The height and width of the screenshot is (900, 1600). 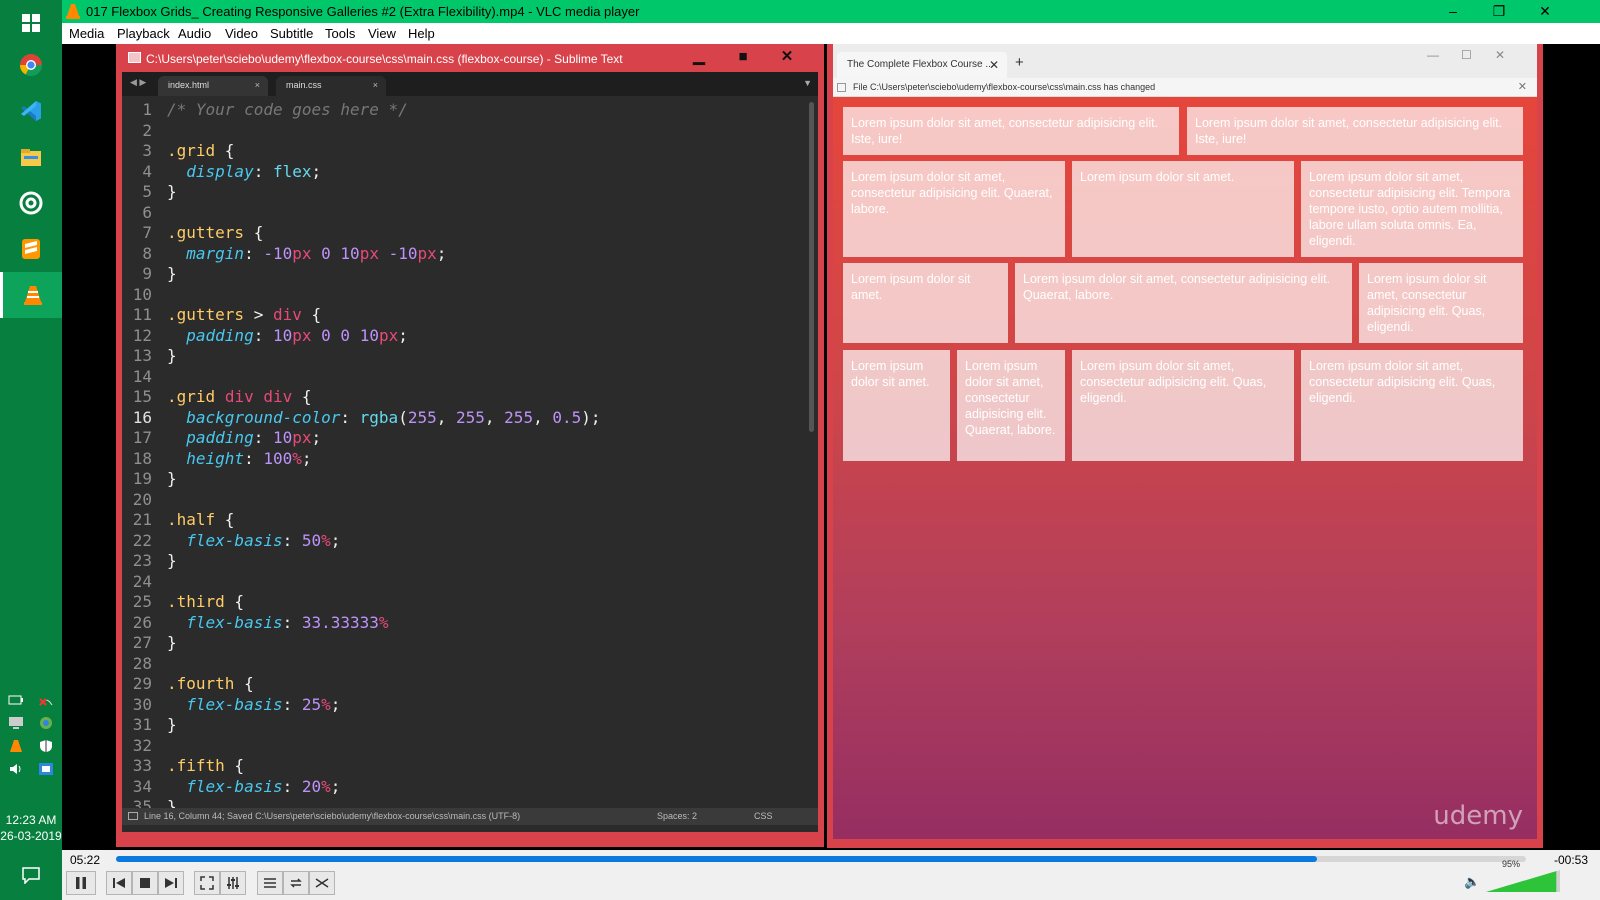 I want to click on code-line: flex-basis: 20%;, so click(x=263, y=786).